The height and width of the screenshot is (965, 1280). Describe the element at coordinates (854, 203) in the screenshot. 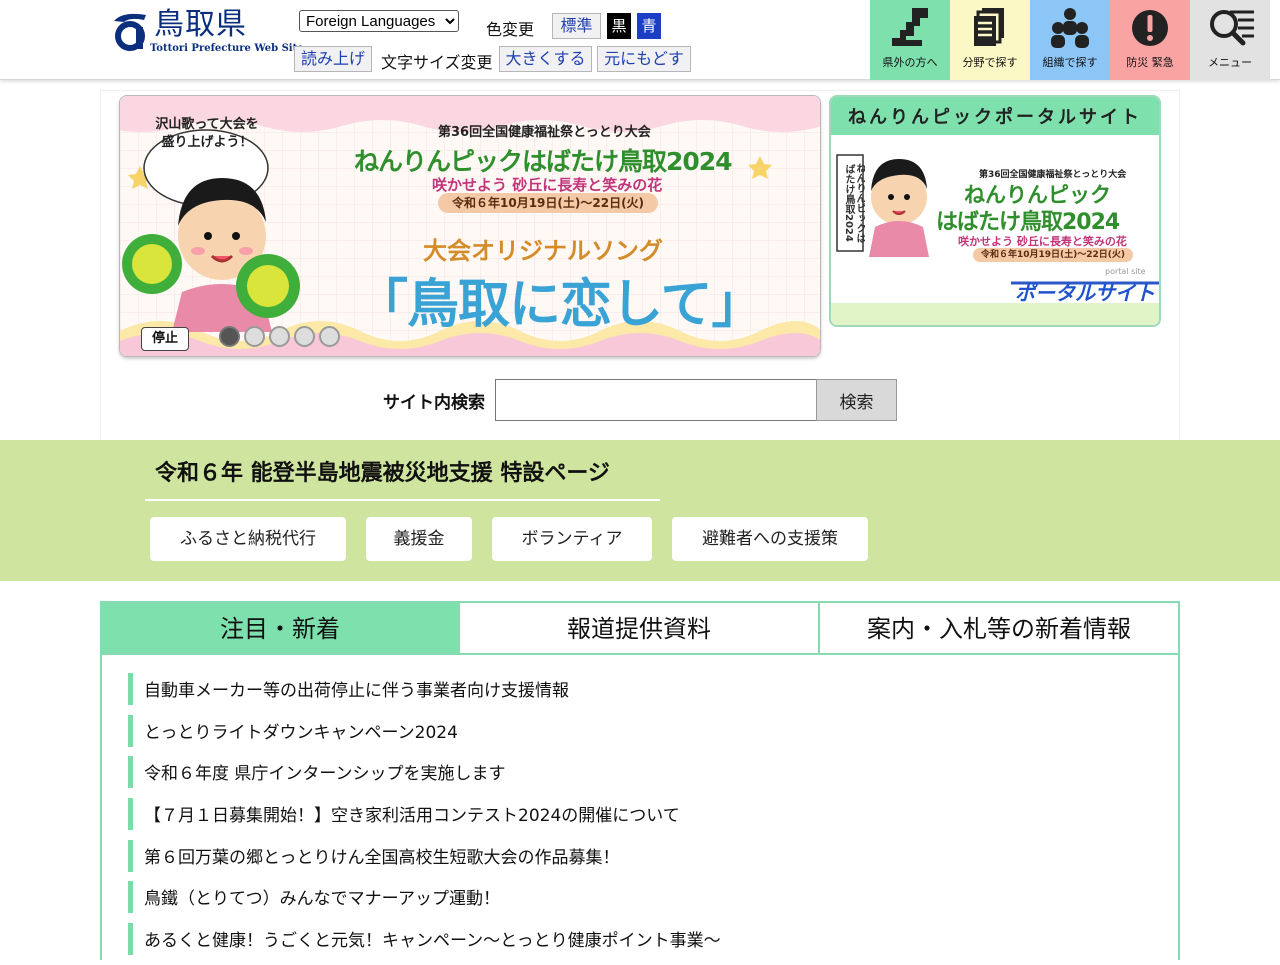

I see `portal-side-banner: ねんりんピックはばたけ鳥取2024` at that location.